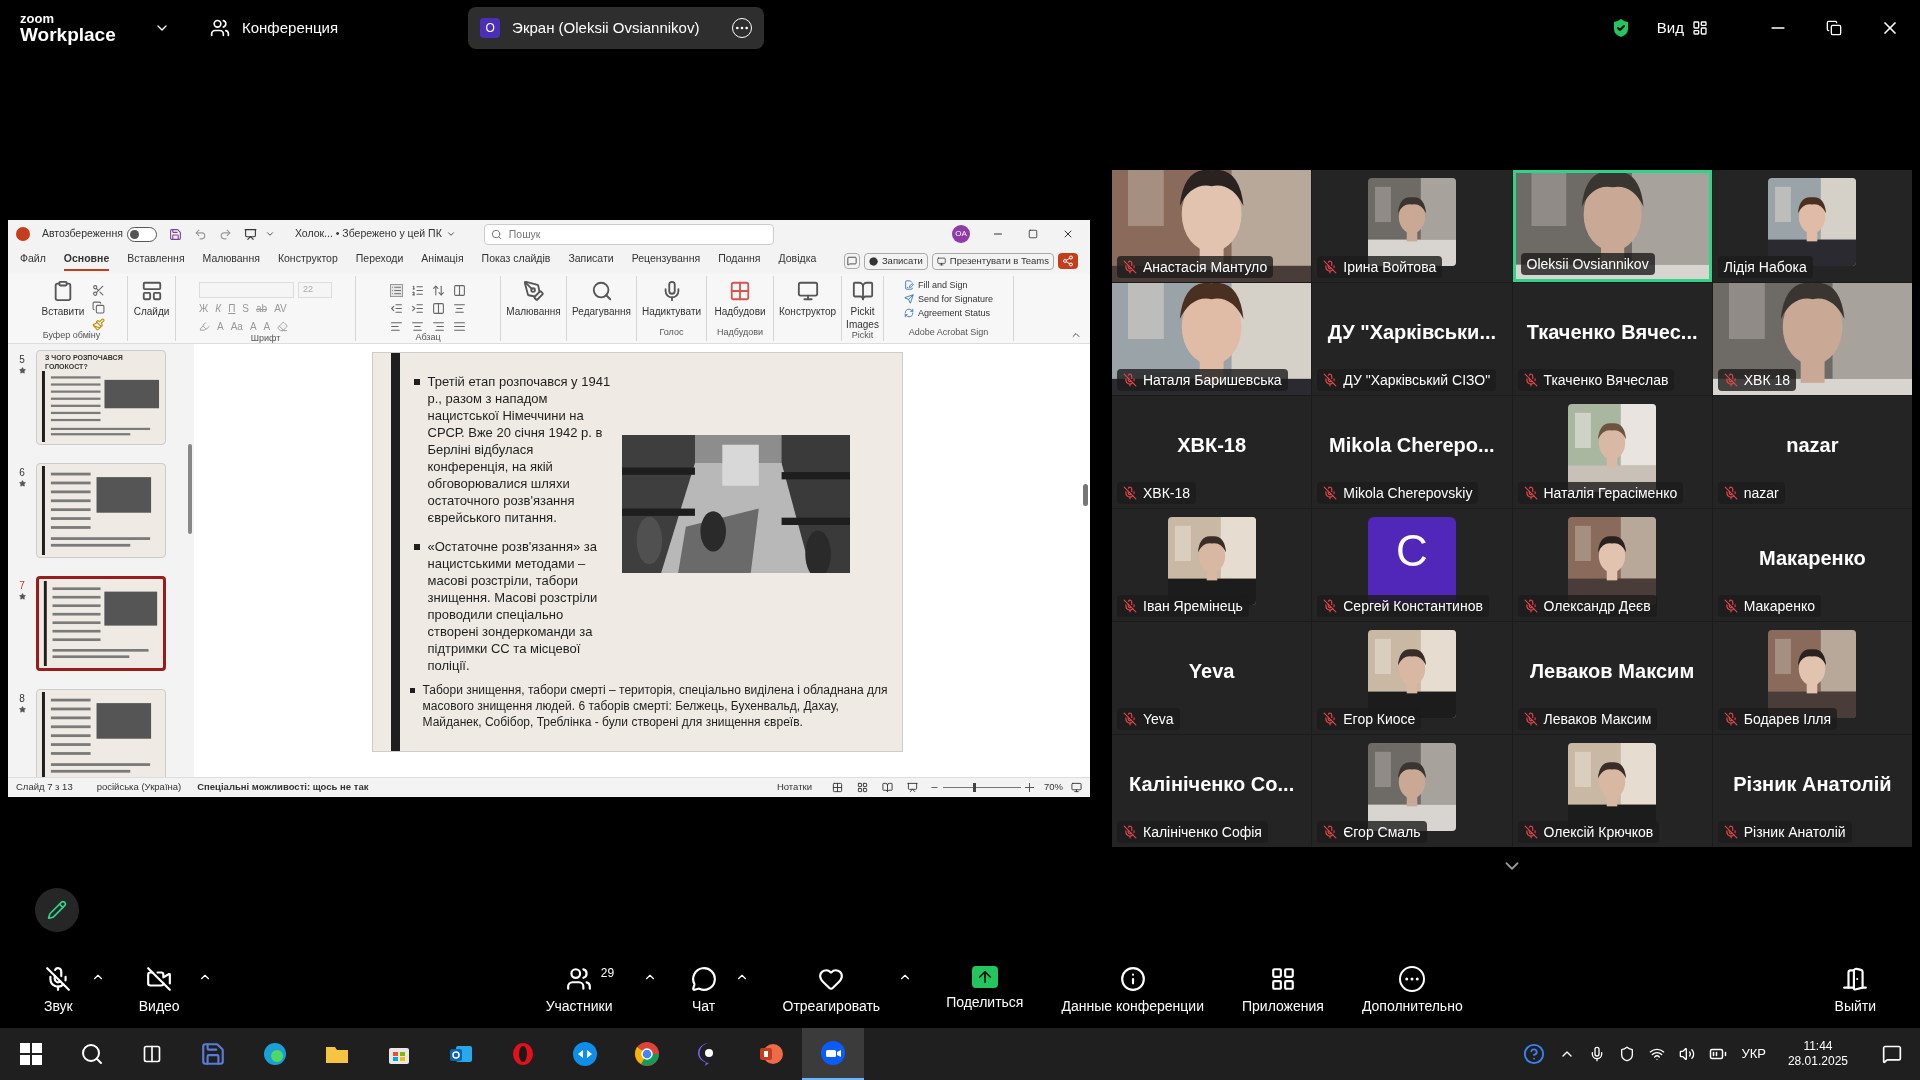 The height and width of the screenshot is (1080, 1920). I want to click on share-icon, so click(1068, 261).